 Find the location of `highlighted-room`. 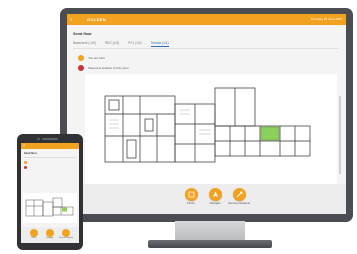

highlighted-room is located at coordinates (270, 133).